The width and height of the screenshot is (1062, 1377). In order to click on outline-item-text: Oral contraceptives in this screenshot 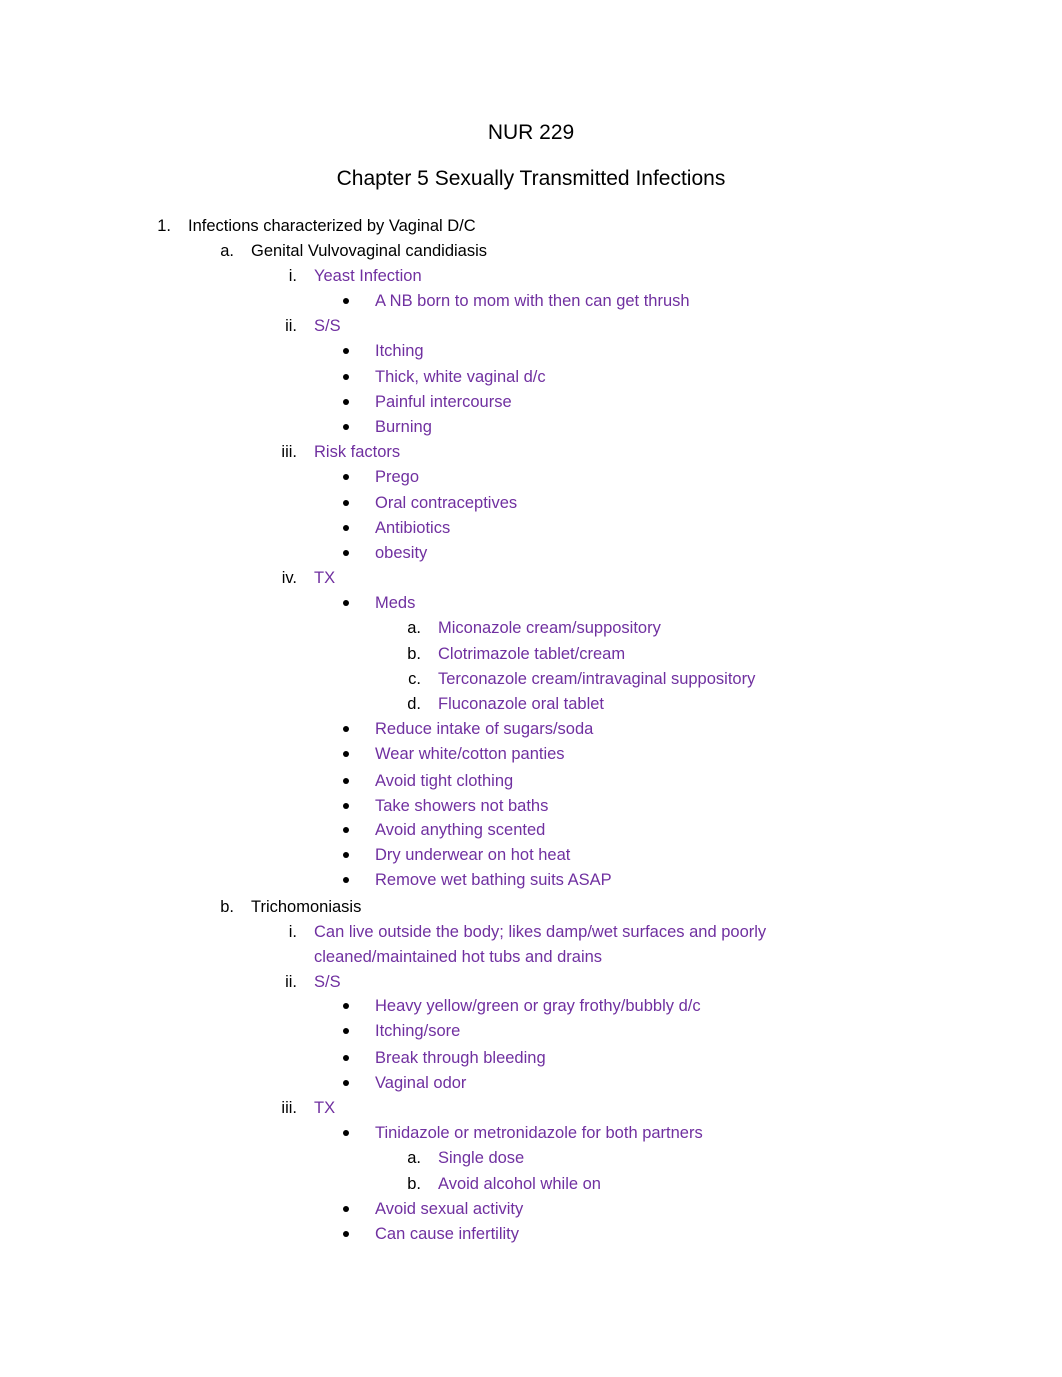, I will do `click(446, 503)`.